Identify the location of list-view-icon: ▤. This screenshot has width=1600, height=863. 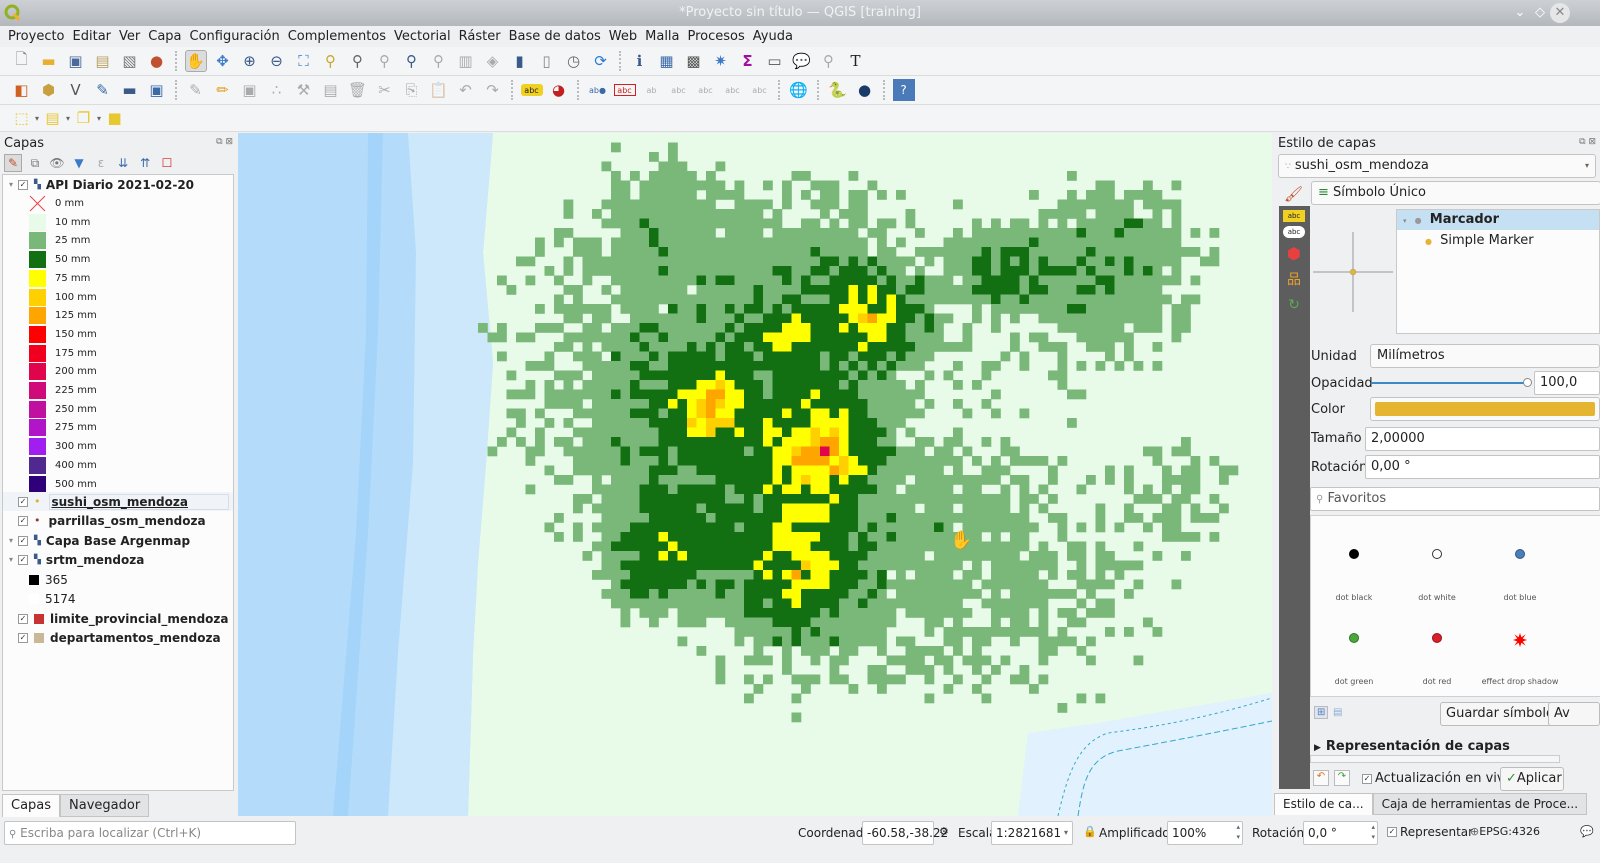
(1337, 712).